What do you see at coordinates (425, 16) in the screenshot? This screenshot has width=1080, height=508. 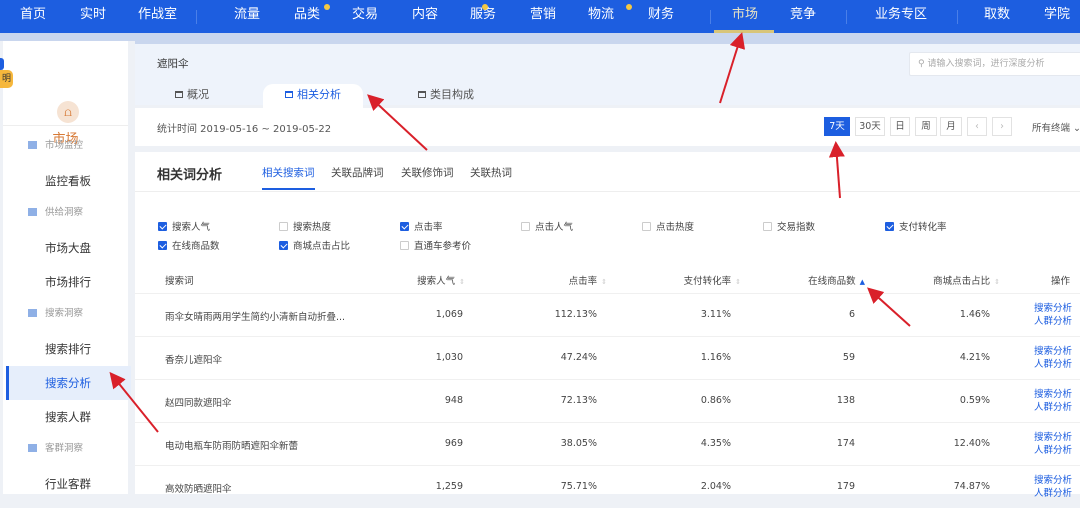 I see `nav-item: 内容` at bounding box center [425, 16].